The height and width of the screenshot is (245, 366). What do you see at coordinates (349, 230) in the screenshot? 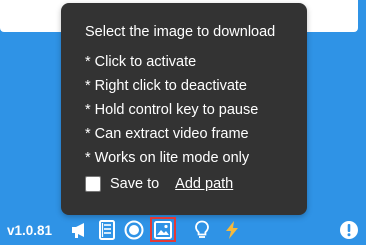
I see `alert-icon` at bounding box center [349, 230].